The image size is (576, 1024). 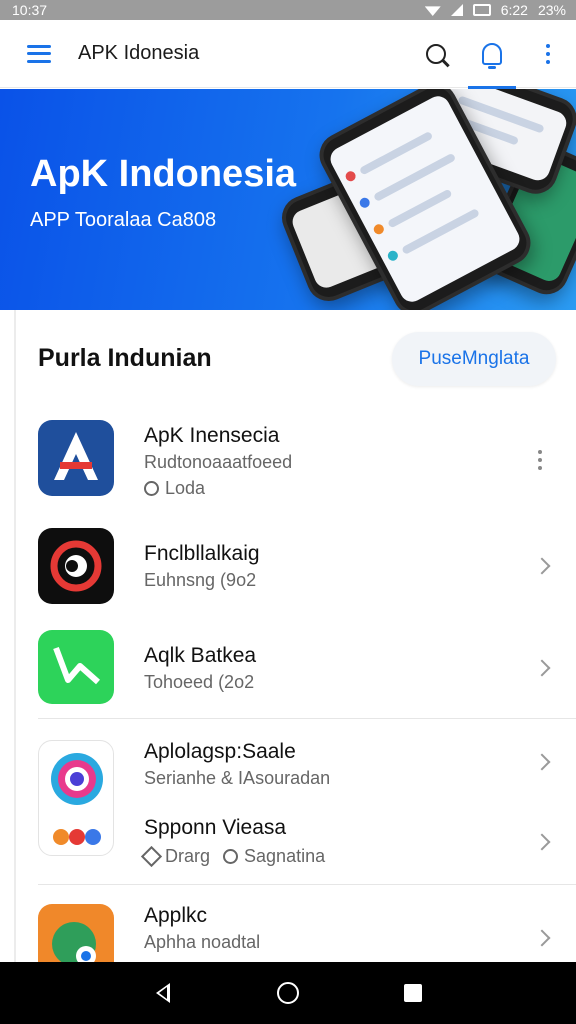 What do you see at coordinates (296, 931) in the screenshot?
I see `app-list-item: Applkc Aphha noadtal` at bounding box center [296, 931].